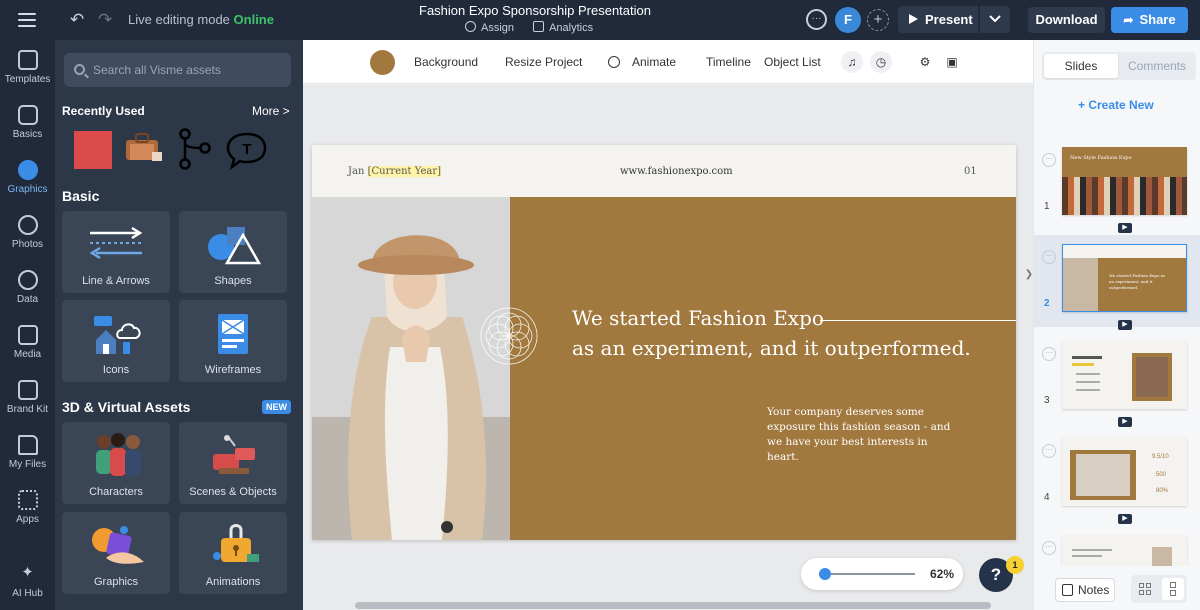 The image size is (1200, 610). What do you see at coordinates (446, 62) in the screenshot?
I see `background-button: Background` at bounding box center [446, 62].